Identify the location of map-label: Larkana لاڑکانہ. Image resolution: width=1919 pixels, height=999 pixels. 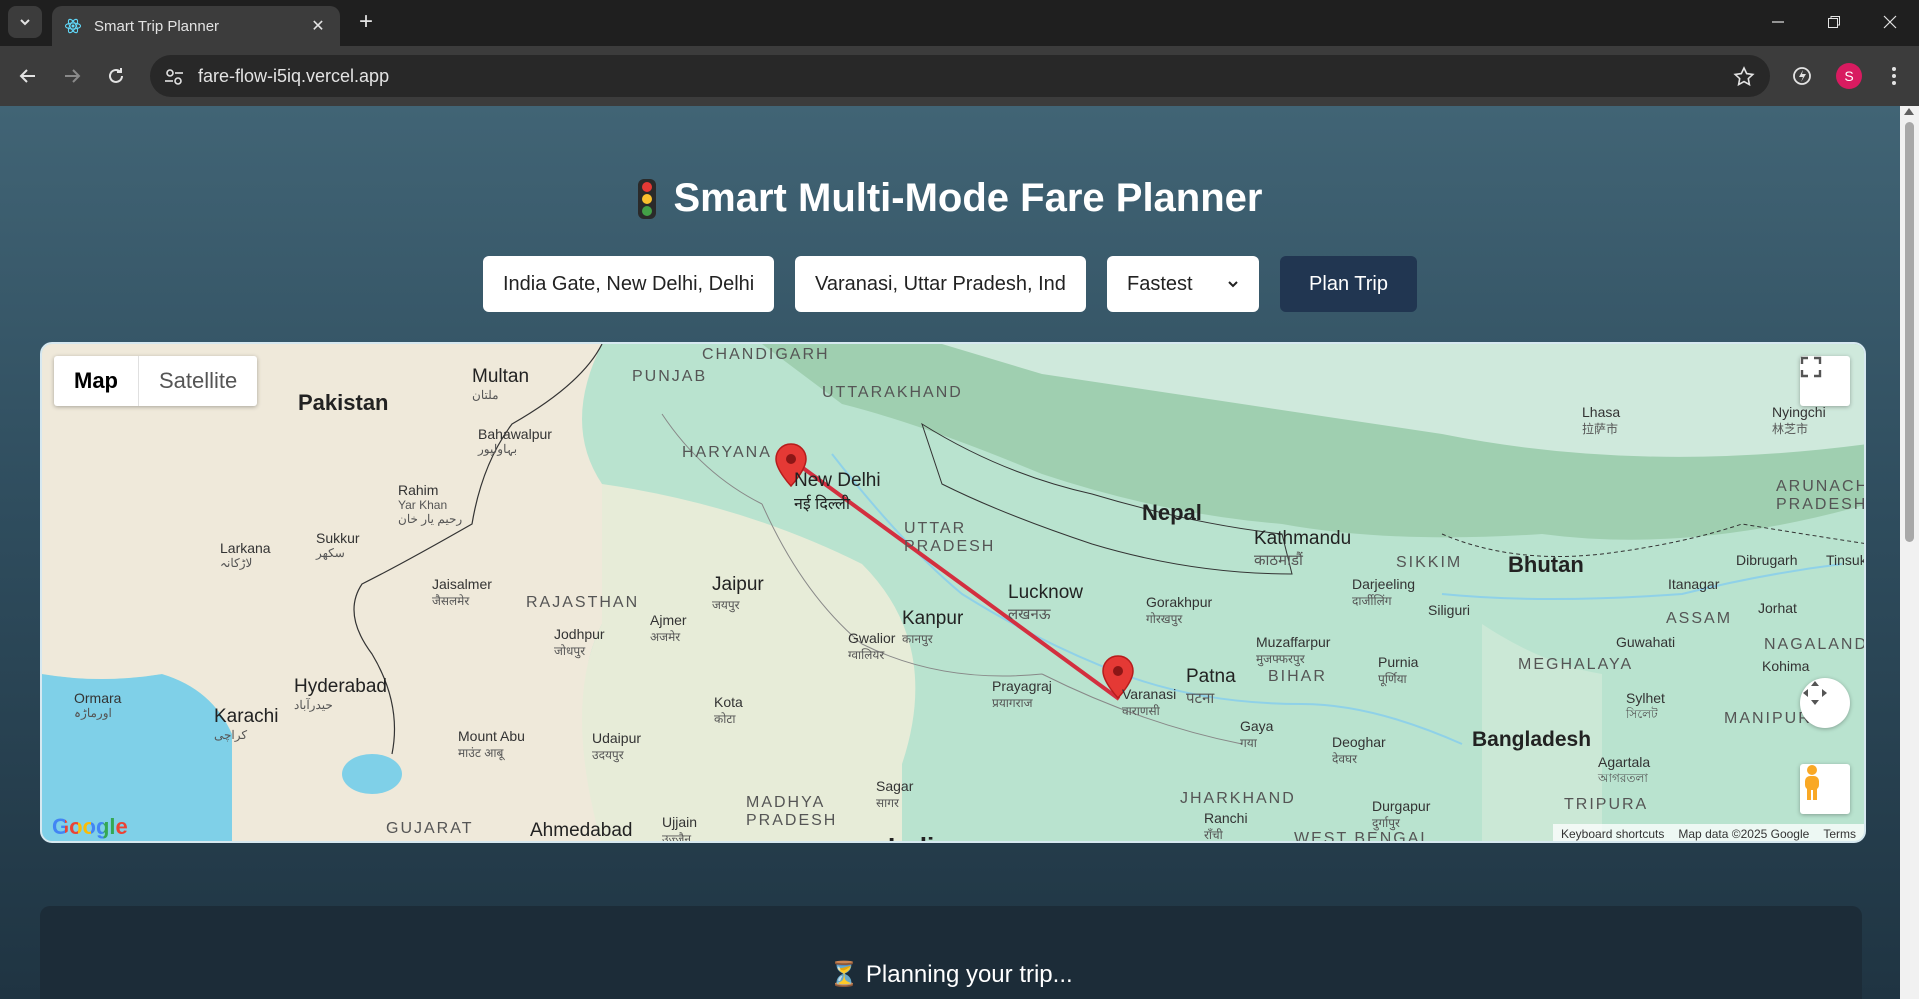
(245, 555).